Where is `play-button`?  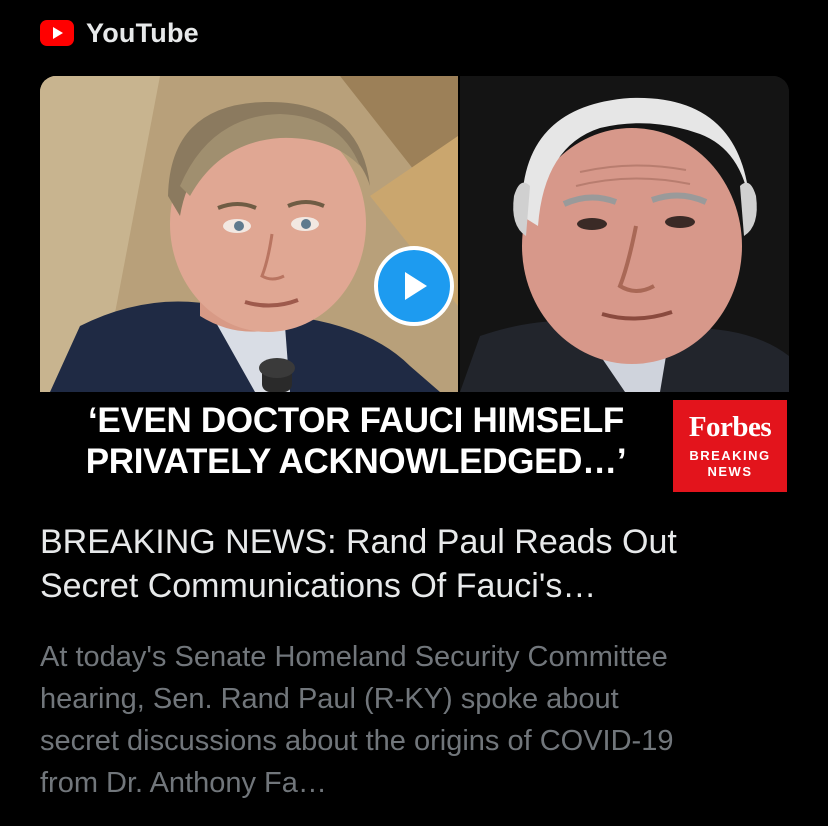 play-button is located at coordinates (414, 286).